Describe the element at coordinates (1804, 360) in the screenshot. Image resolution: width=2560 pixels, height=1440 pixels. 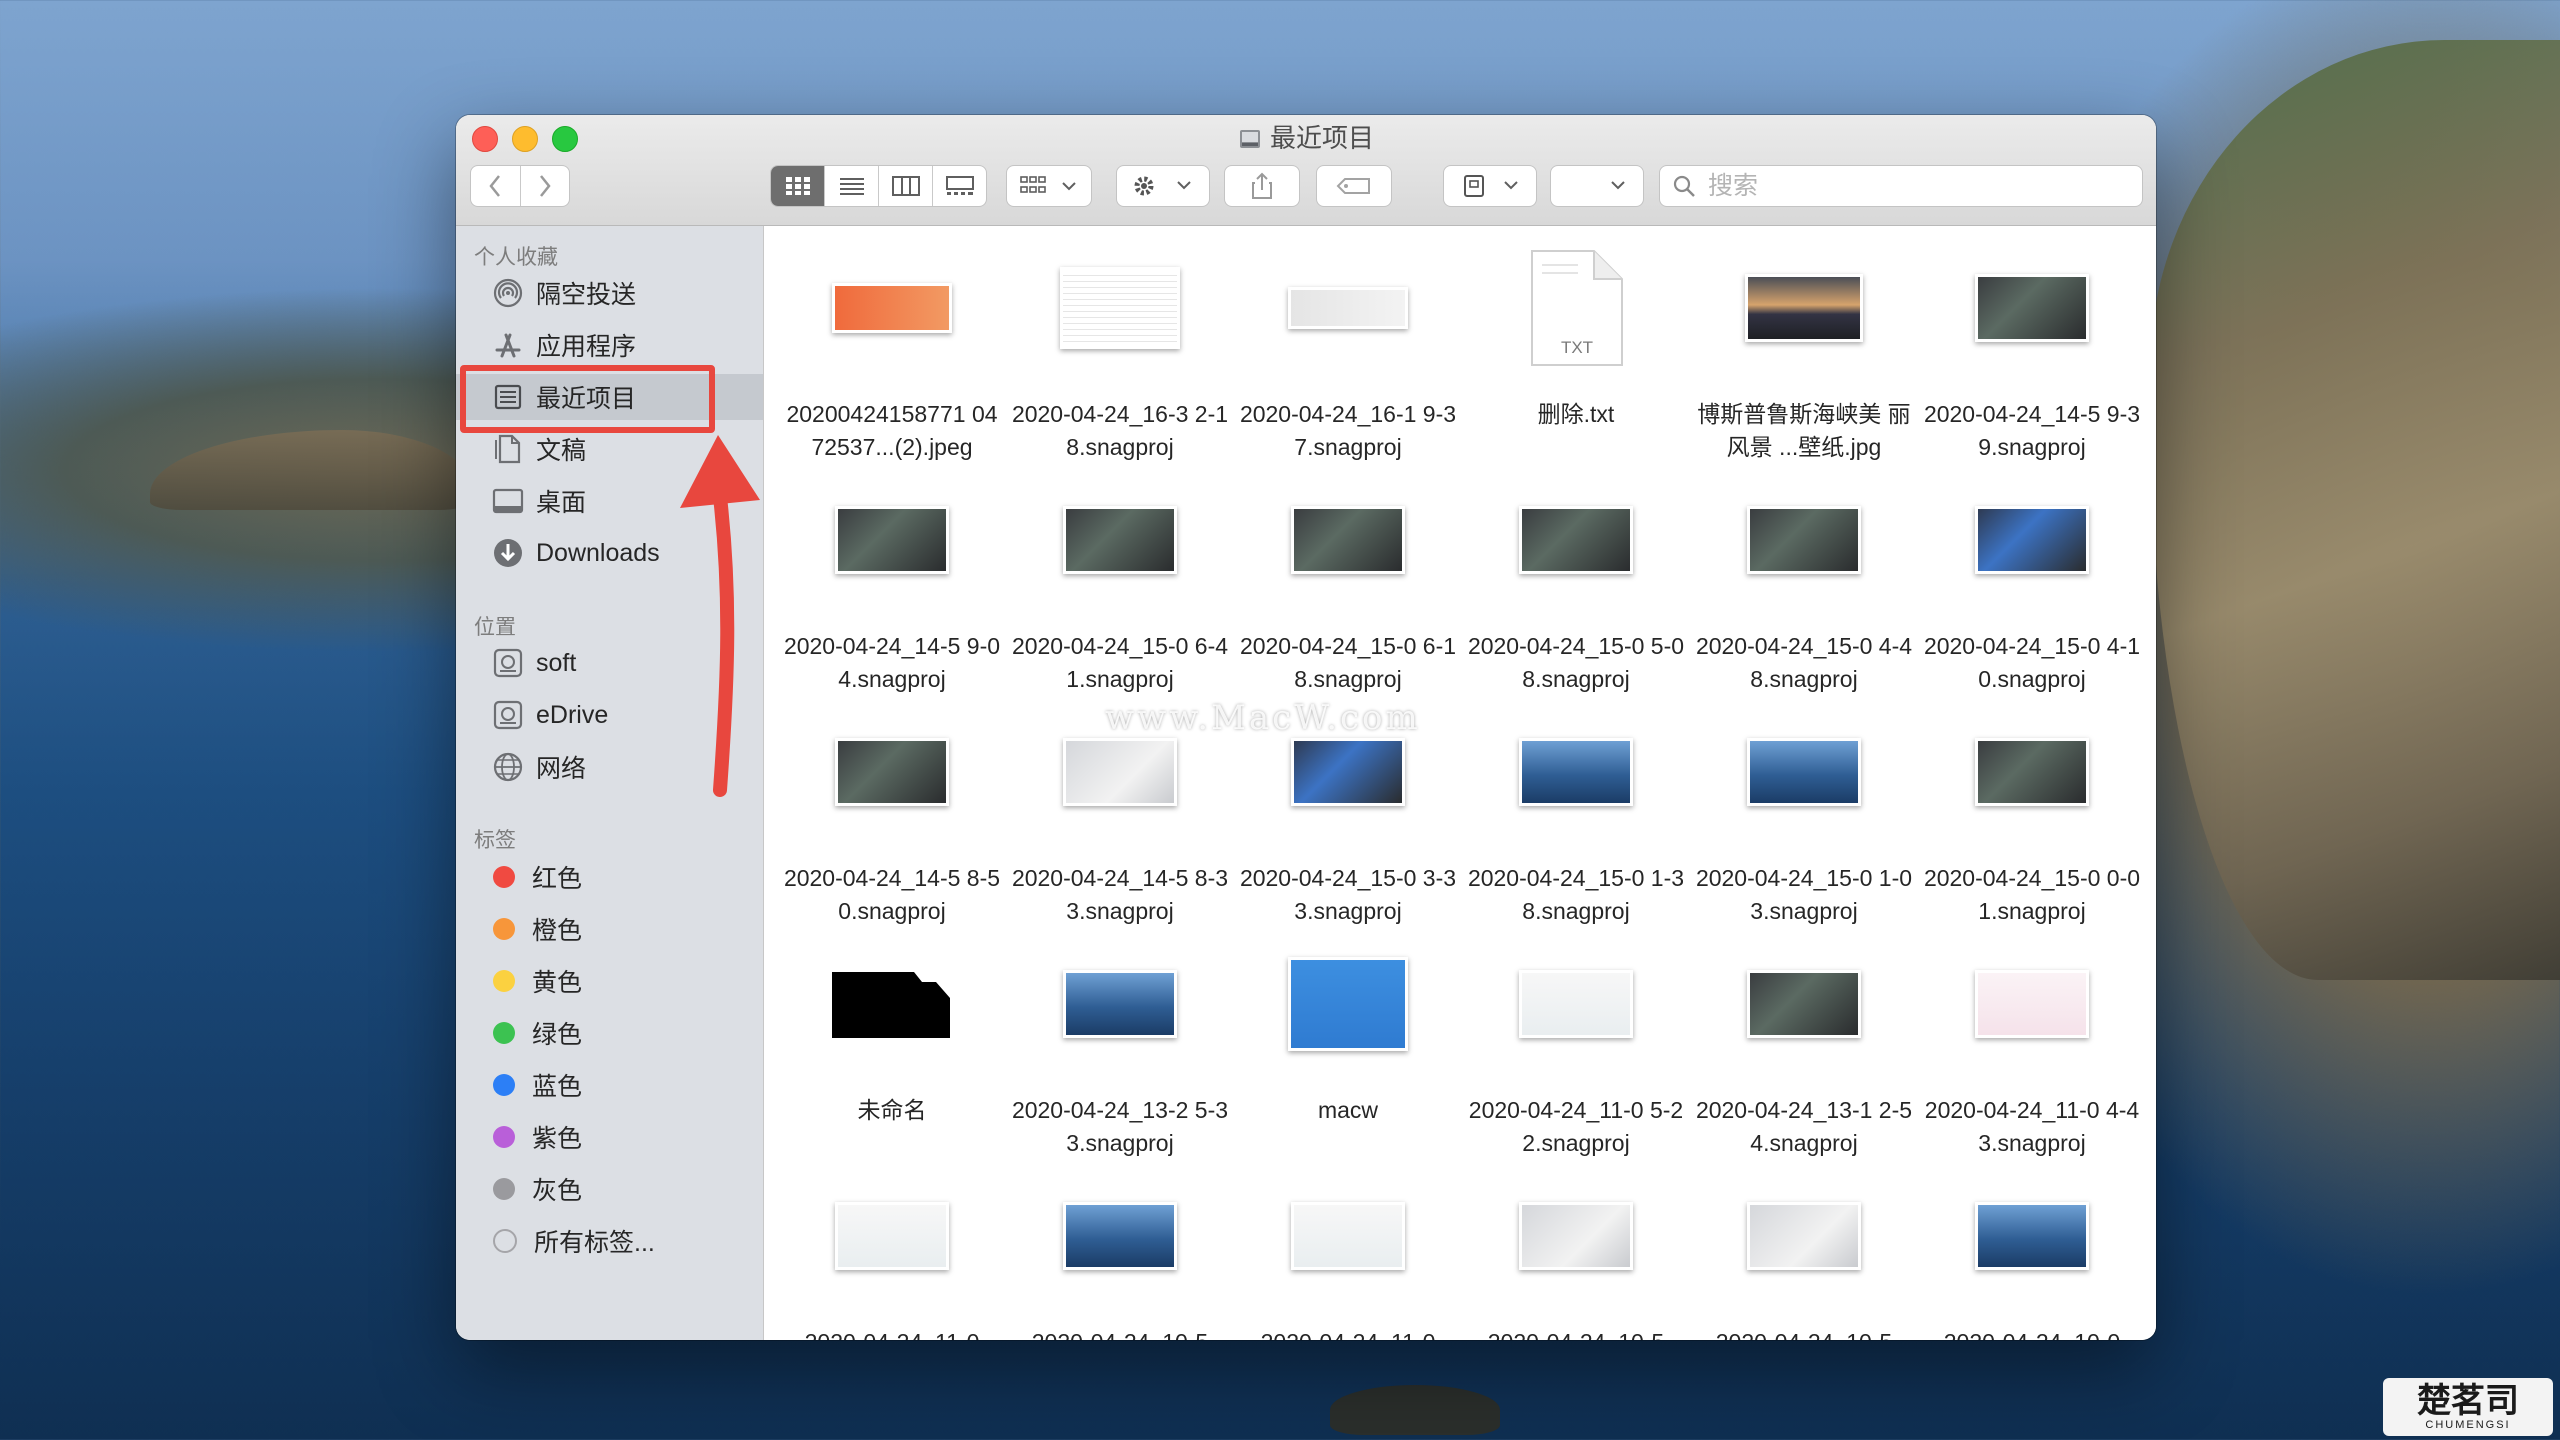
I see `file-item: 博斯普鲁斯海峡美 丽风景 ...壁纸.jpg` at that location.